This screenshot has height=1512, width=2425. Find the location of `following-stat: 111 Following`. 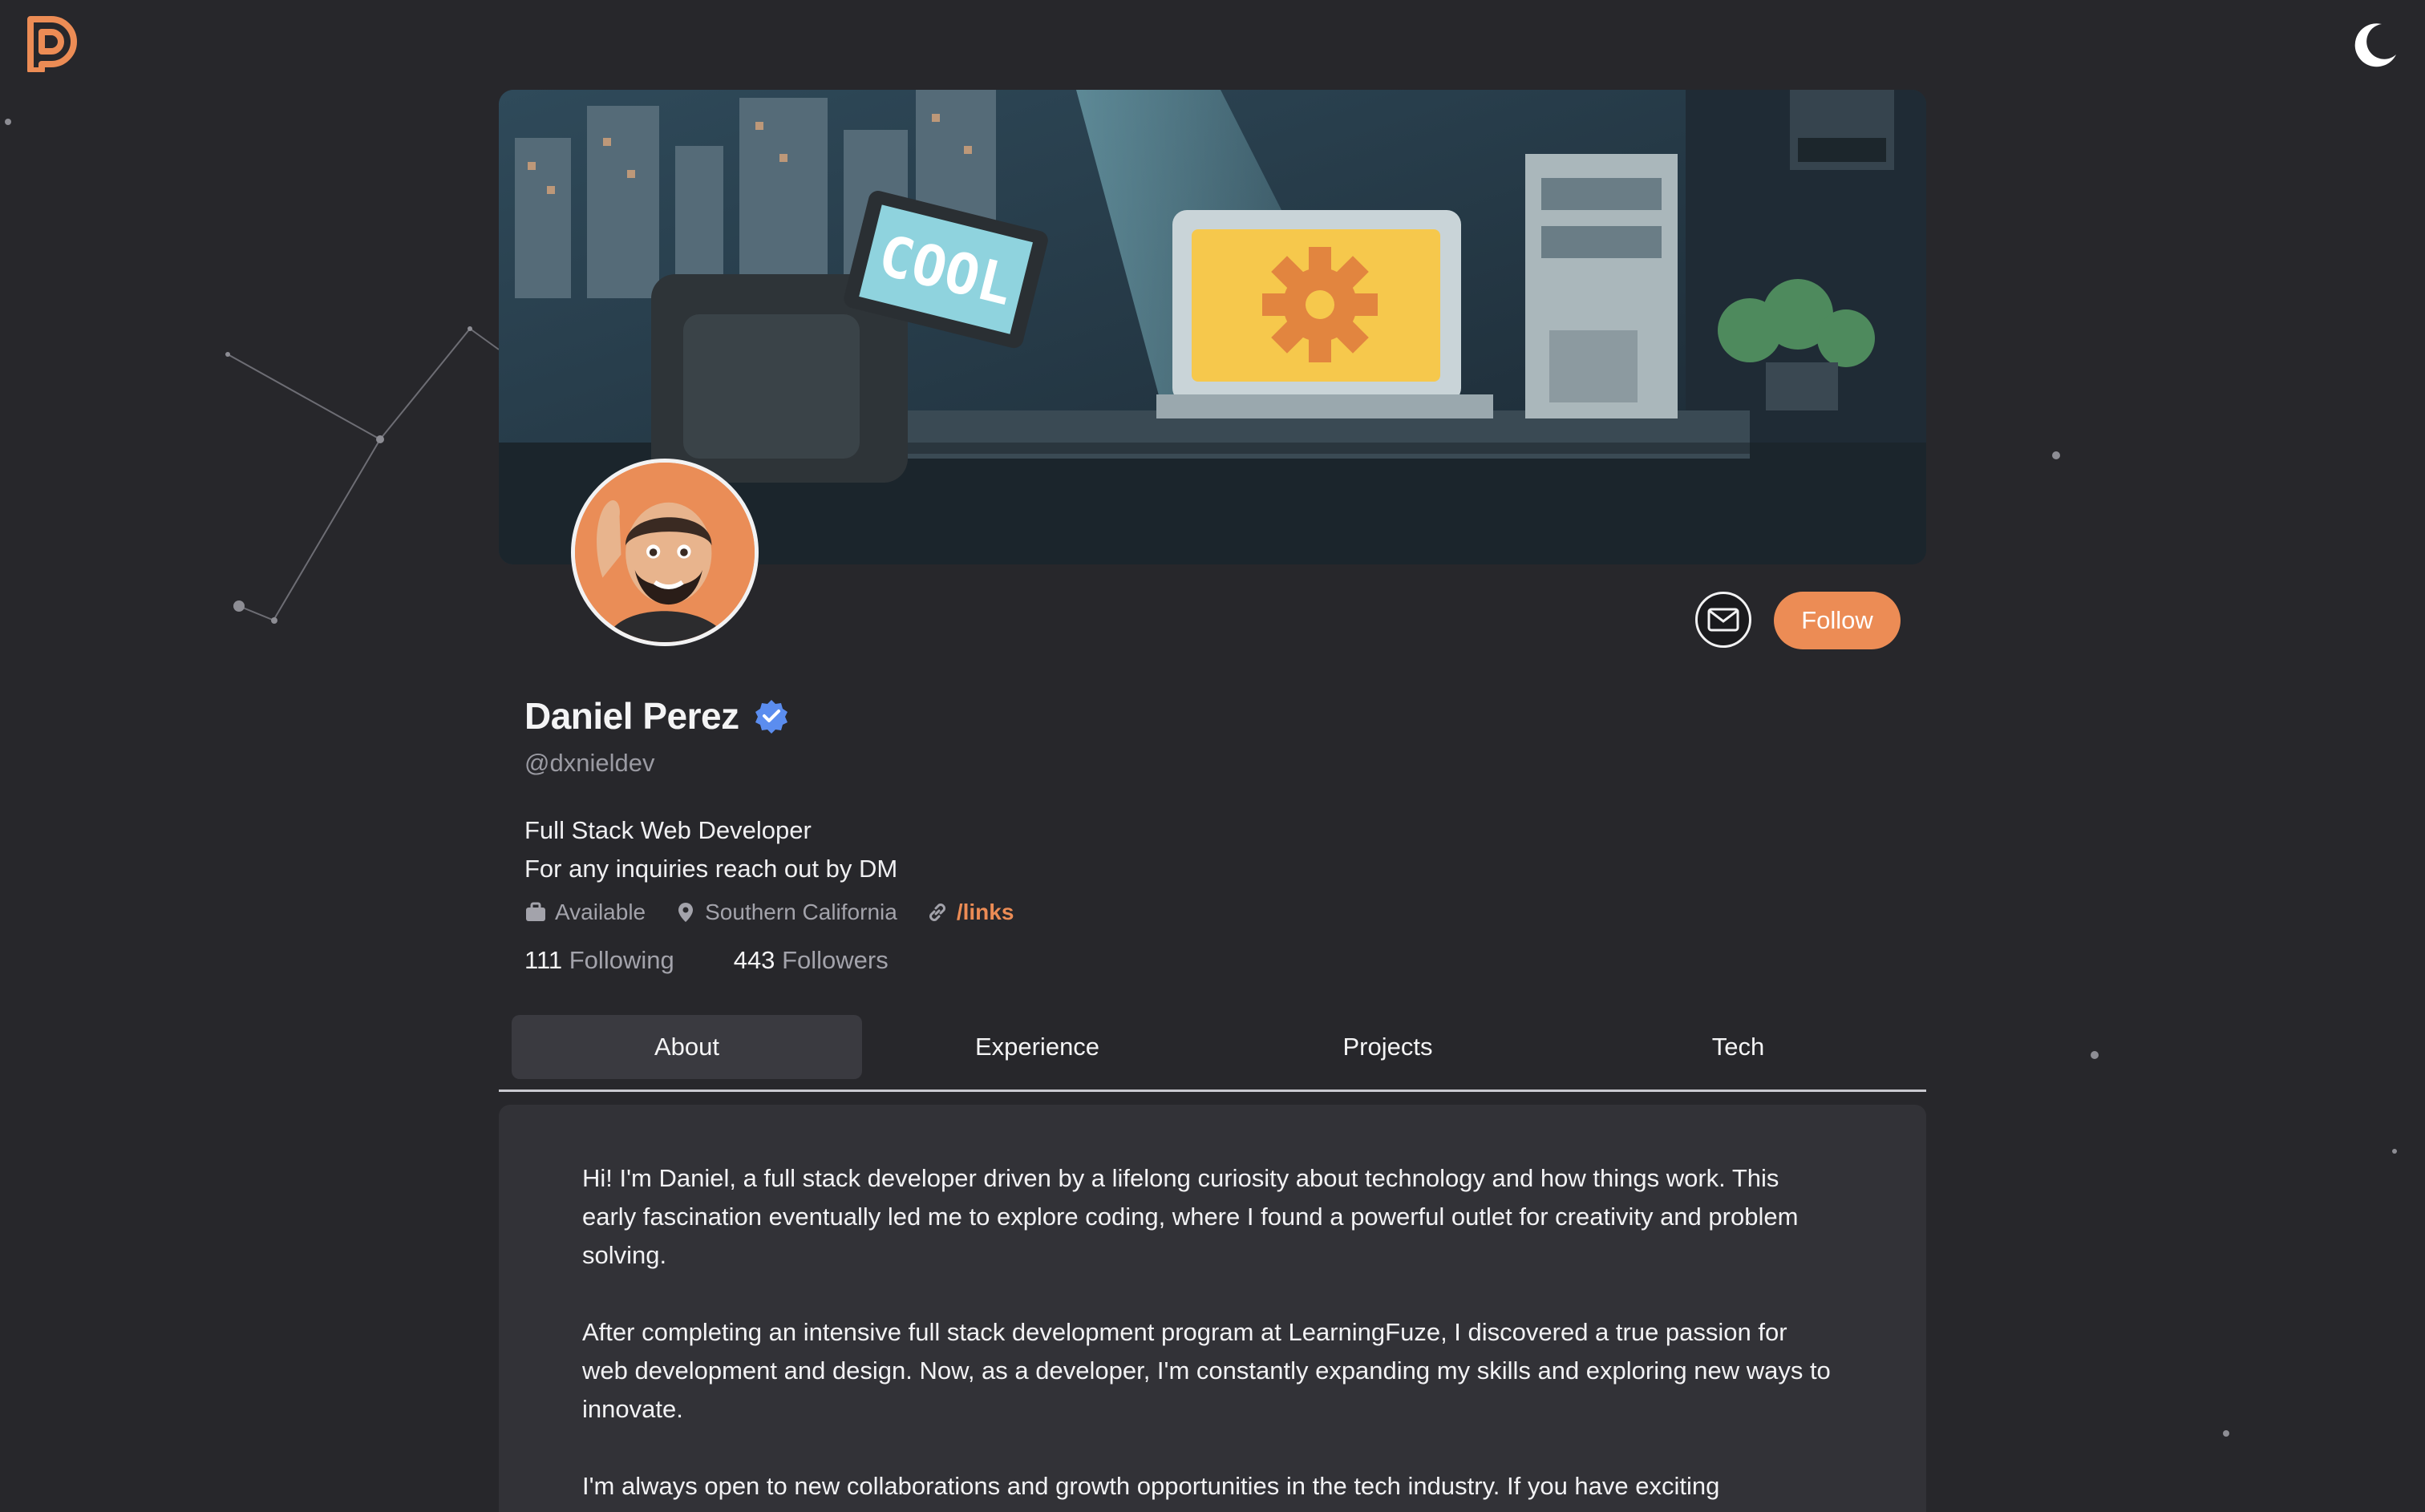

following-stat: 111 Following is located at coordinates (599, 961).